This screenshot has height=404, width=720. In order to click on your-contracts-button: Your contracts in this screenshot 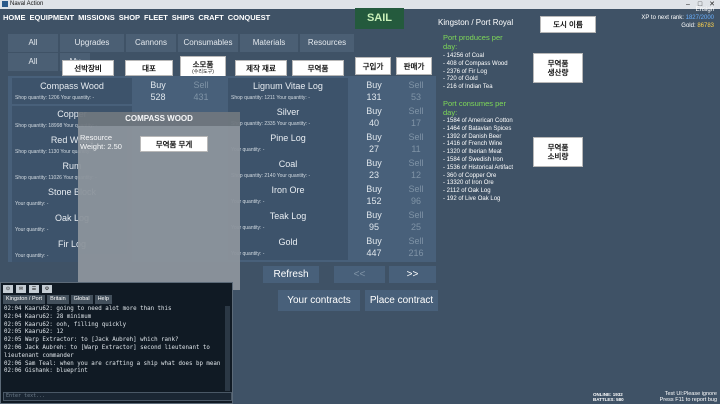, I will do `click(319, 300)`.